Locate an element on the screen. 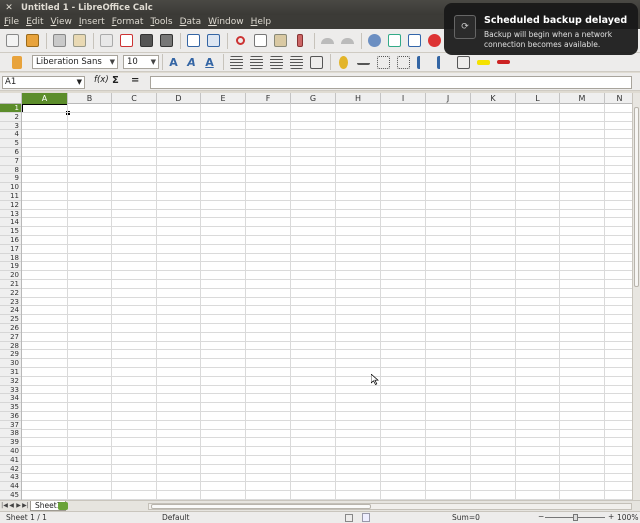 This screenshot has width=640, height=523. zoom-in-icon: + is located at coordinates (611, 516).